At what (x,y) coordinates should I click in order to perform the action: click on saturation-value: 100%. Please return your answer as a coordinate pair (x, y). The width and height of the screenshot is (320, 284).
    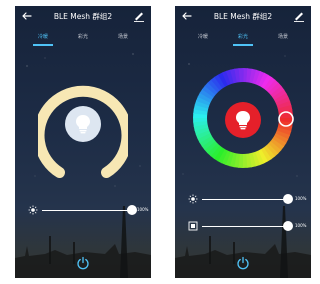
    Looking at the image, I should click on (301, 225).